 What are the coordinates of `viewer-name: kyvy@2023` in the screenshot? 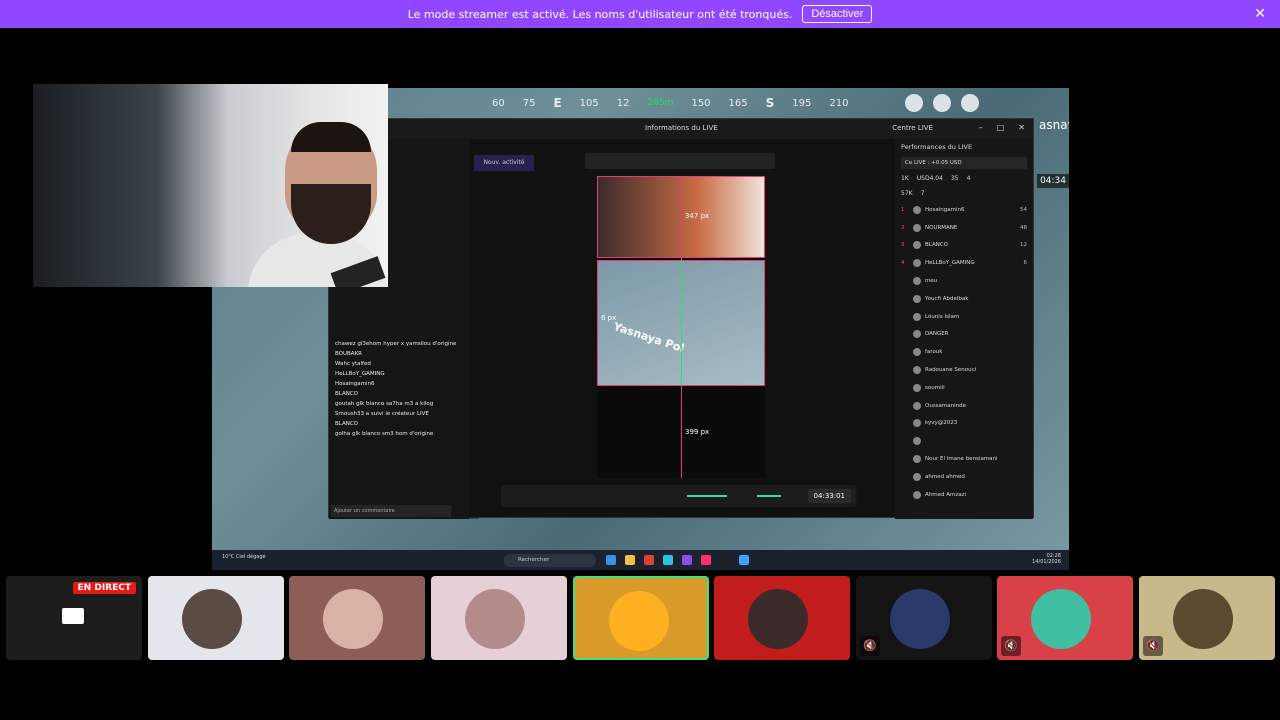 It's located at (941, 423).